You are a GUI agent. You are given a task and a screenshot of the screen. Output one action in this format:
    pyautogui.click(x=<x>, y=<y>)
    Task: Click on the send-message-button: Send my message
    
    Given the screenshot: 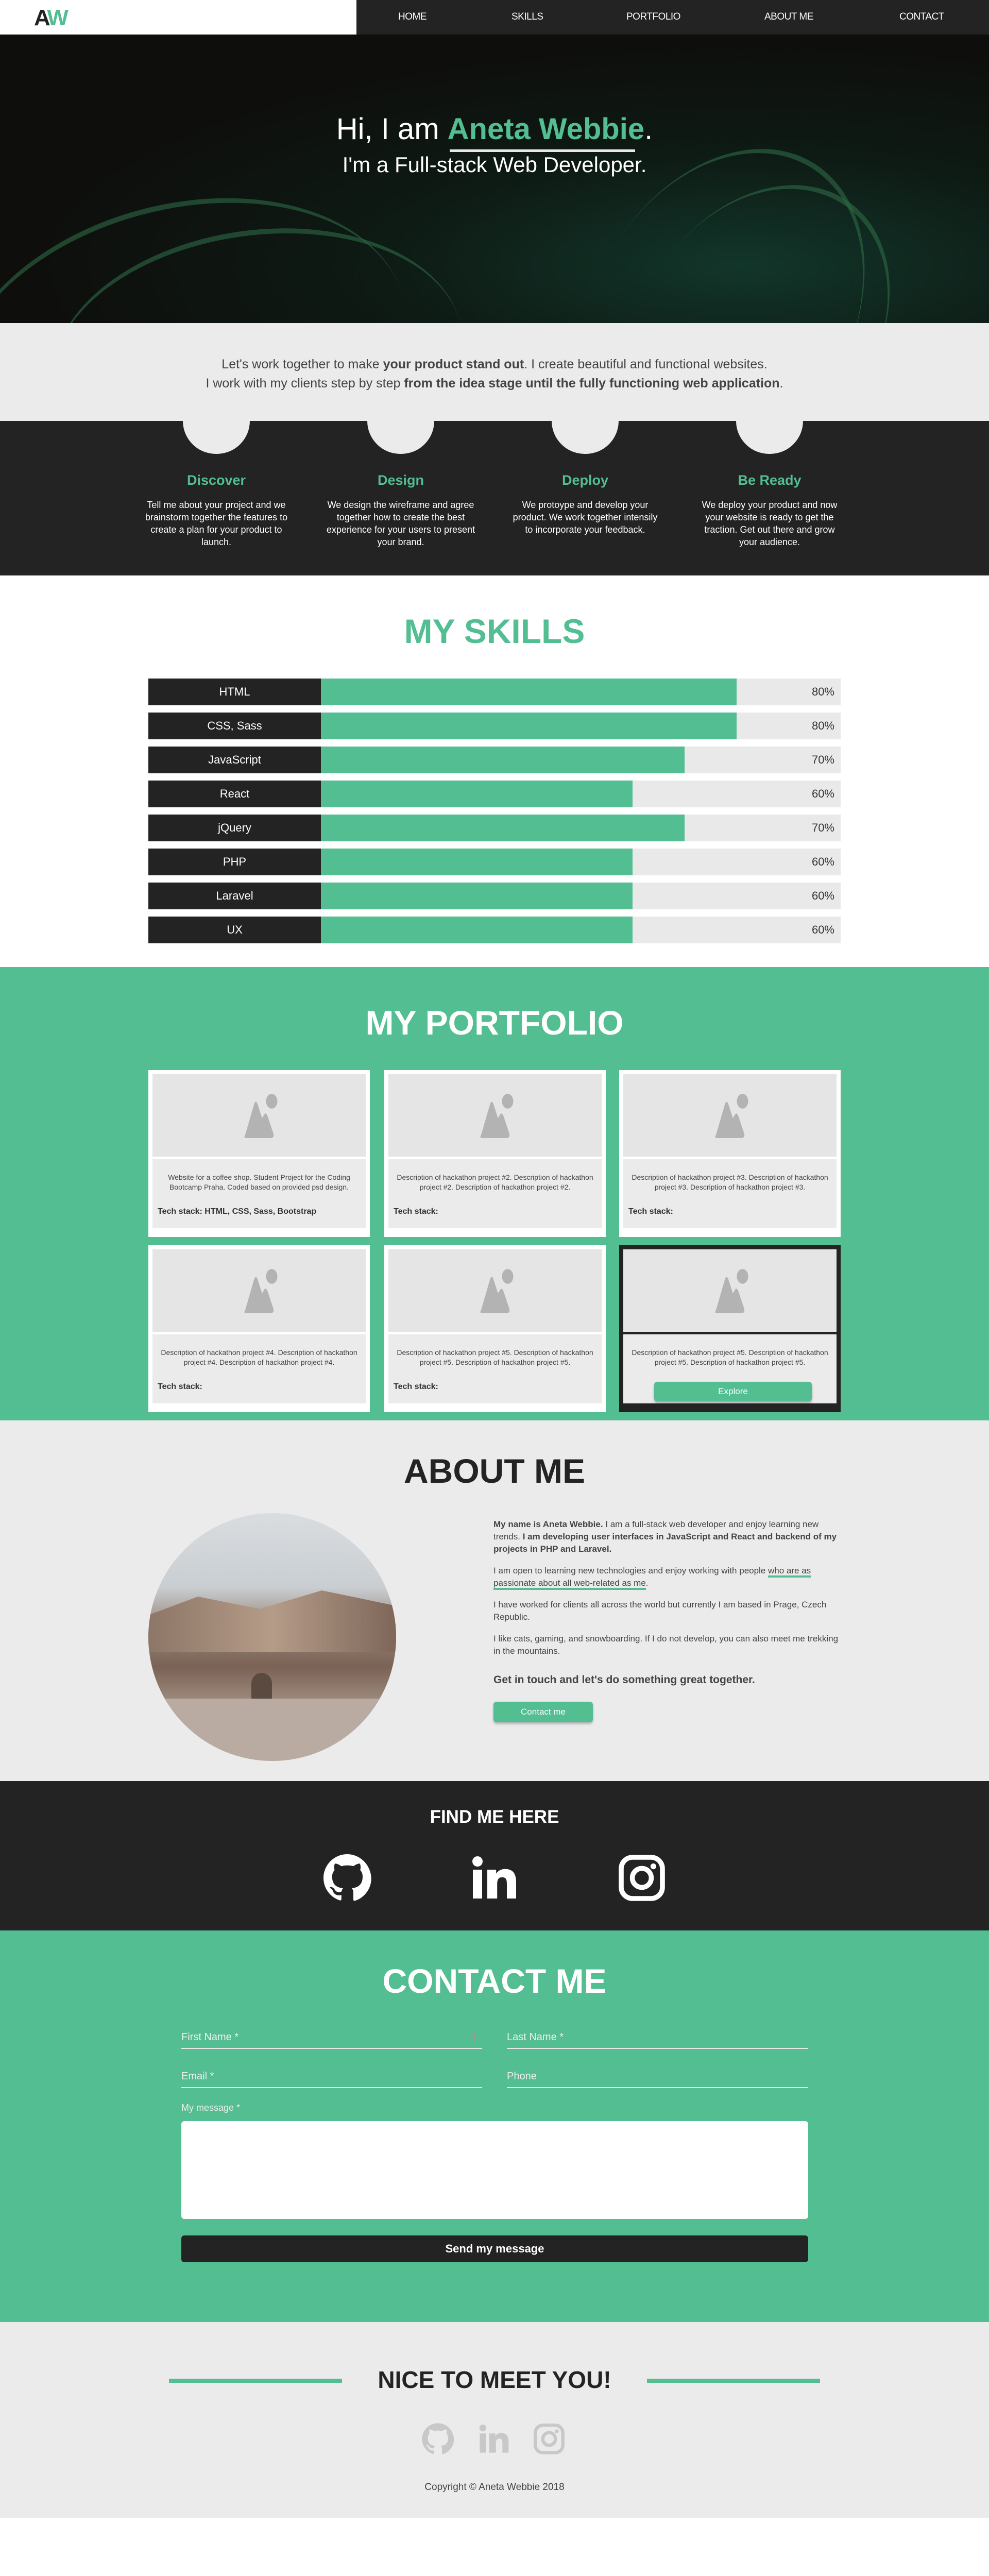 What is the action you would take?
    pyautogui.click(x=494, y=2248)
    